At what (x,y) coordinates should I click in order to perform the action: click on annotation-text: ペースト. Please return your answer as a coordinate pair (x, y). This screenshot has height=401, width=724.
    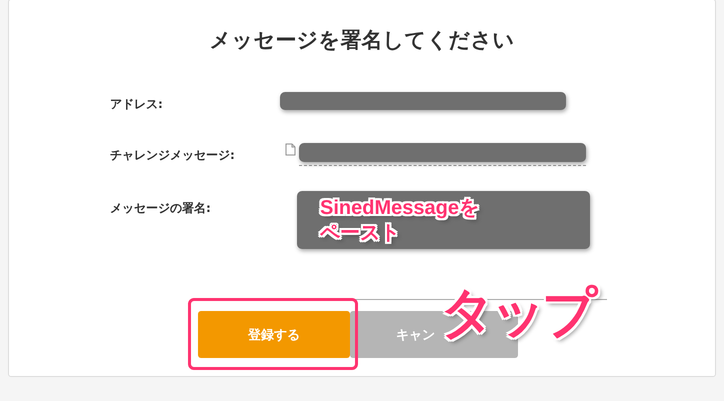
    Looking at the image, I should click on (360, 233).